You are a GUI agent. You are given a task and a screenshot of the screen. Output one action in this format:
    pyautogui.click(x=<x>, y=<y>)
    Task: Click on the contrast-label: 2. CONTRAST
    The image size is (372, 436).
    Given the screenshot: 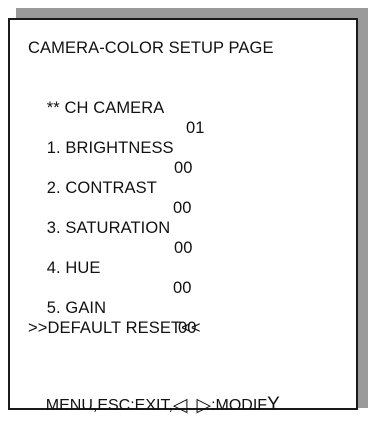 What is the action you would take?
    pyautogui.click(x=101, y=188)
    